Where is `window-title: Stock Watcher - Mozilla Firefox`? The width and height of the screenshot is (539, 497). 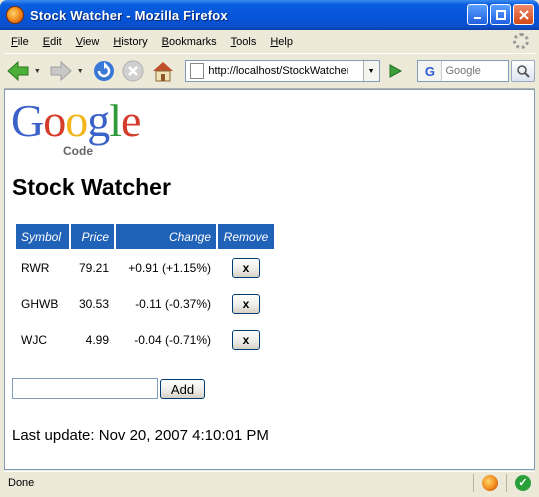 window-title: Stock Watcher - Mozilla Firefox is located at coordinates (129, 15).